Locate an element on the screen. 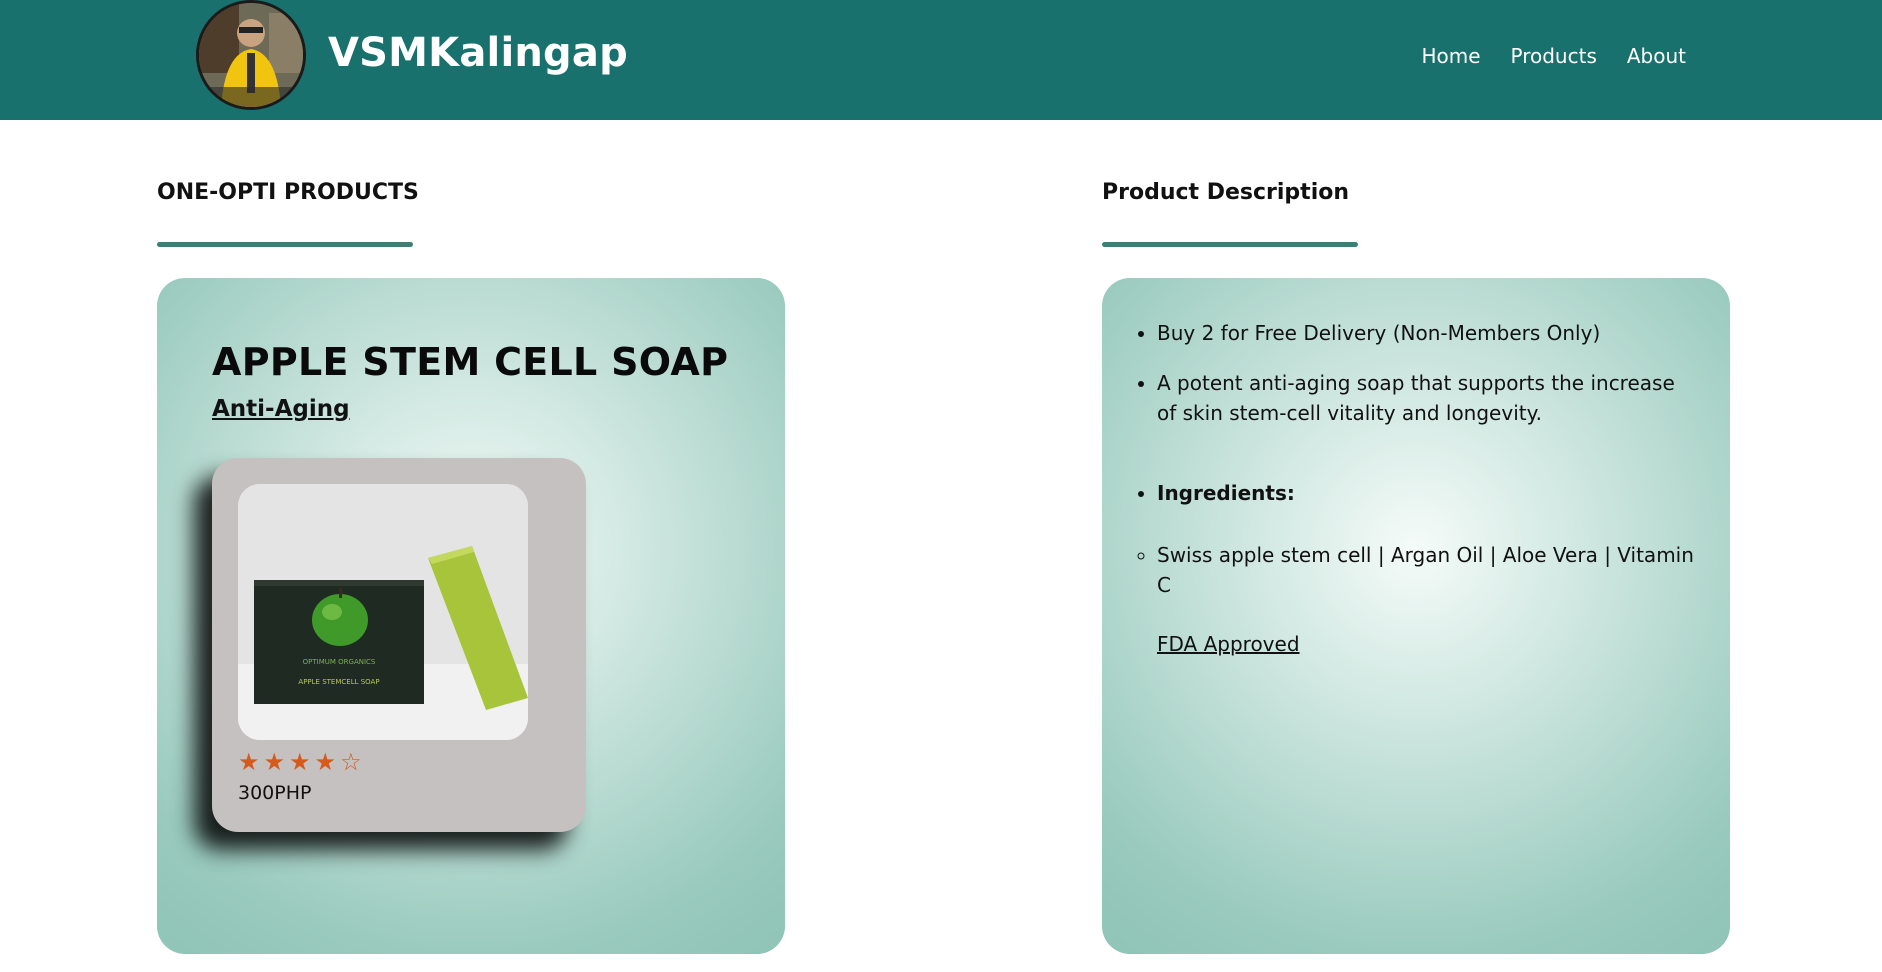 The image size is (1882, 972). site-brand: VSMKalingap is located at coordinates (478, 53).